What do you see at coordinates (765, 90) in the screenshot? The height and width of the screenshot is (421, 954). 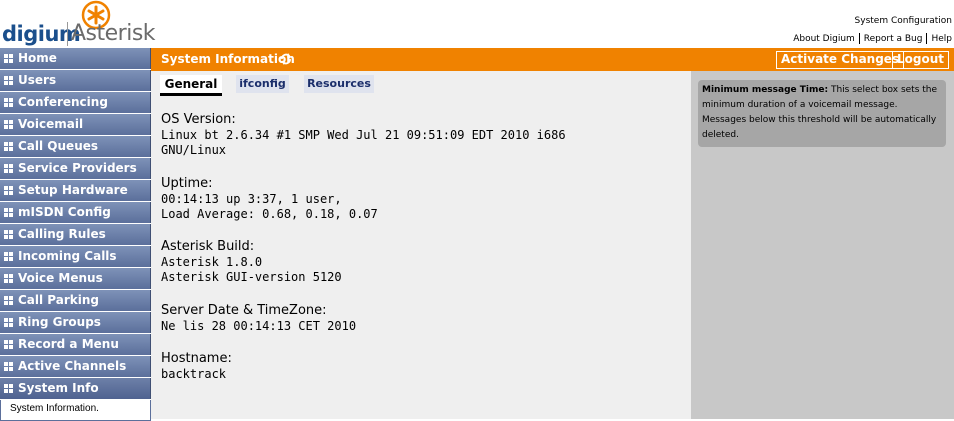 I see `help-title: Minimum message Time:` at bounding box center [765, 90].